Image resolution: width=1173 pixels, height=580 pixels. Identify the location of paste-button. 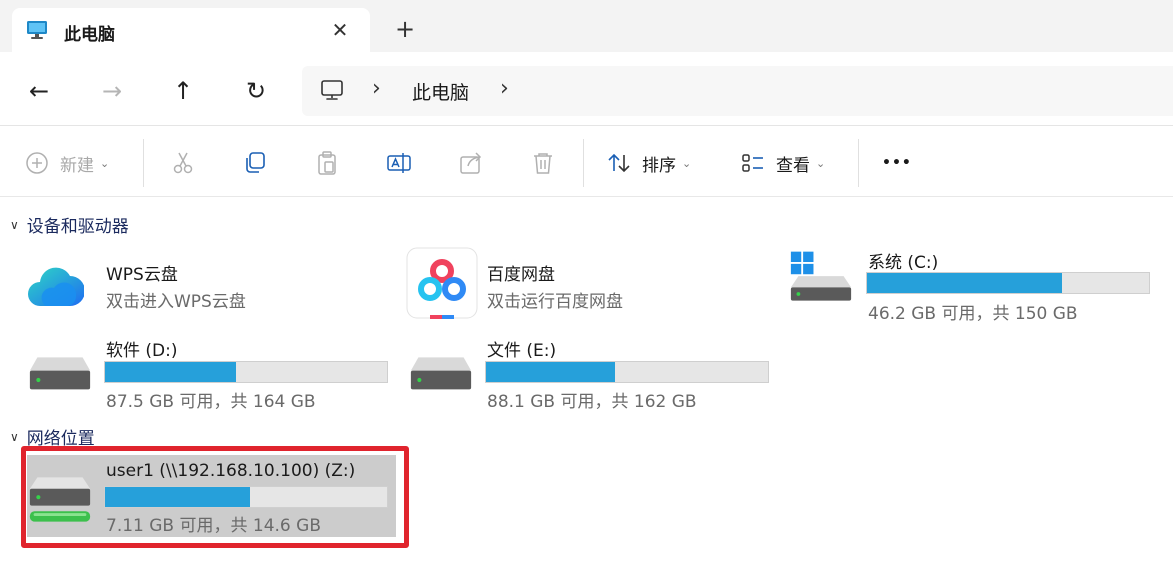
(327, 163).